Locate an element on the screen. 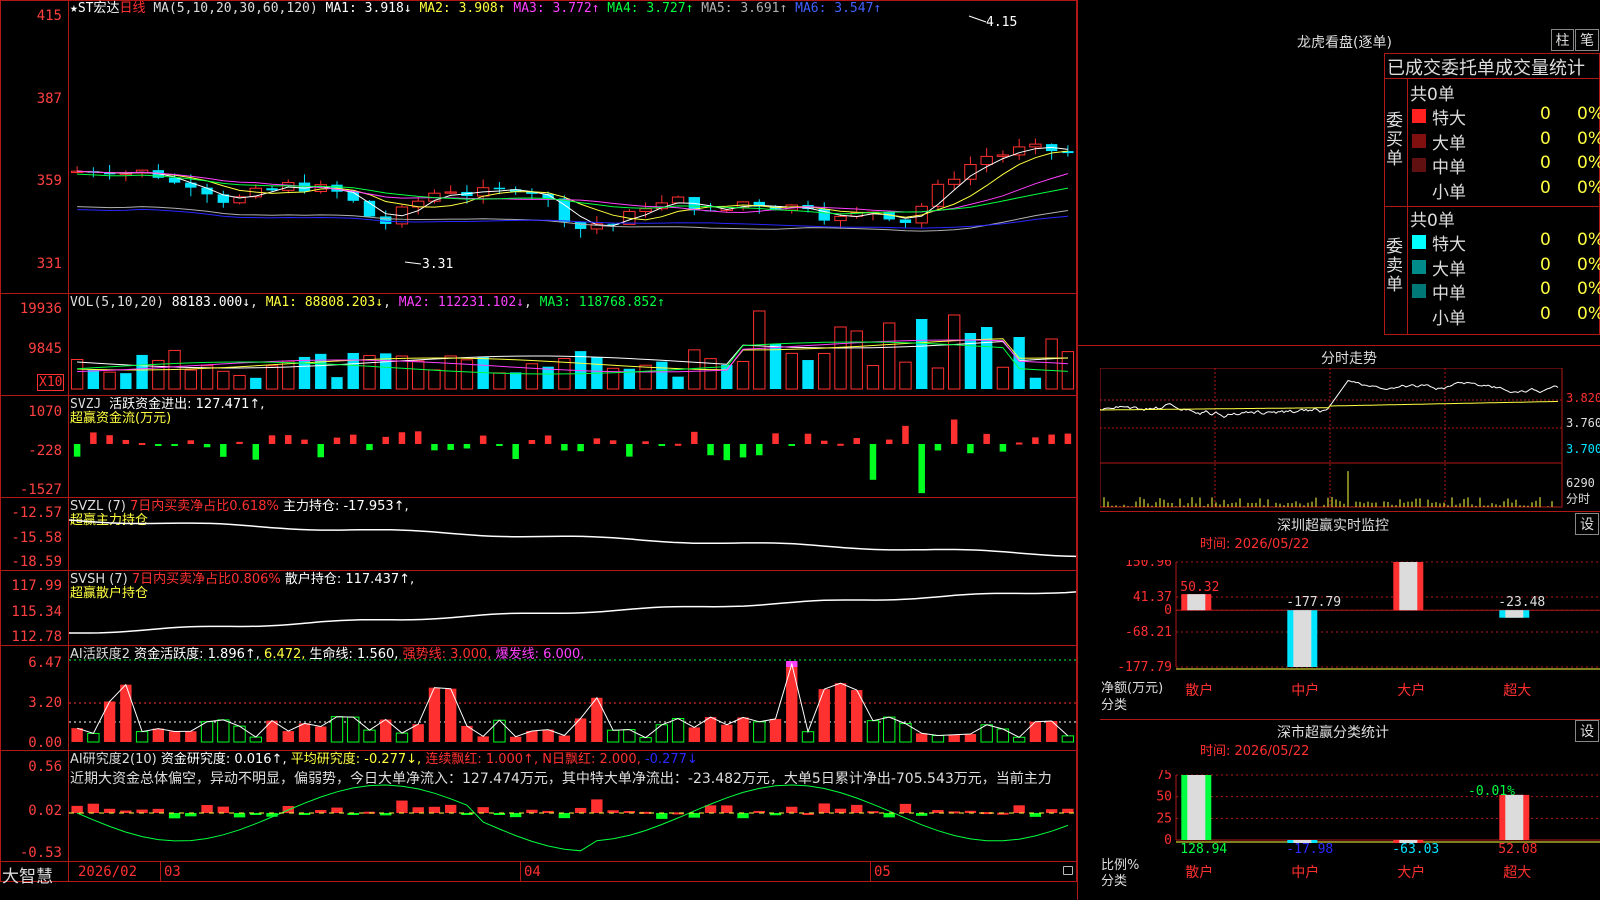  research-chart is located at coordinates (572, 806).